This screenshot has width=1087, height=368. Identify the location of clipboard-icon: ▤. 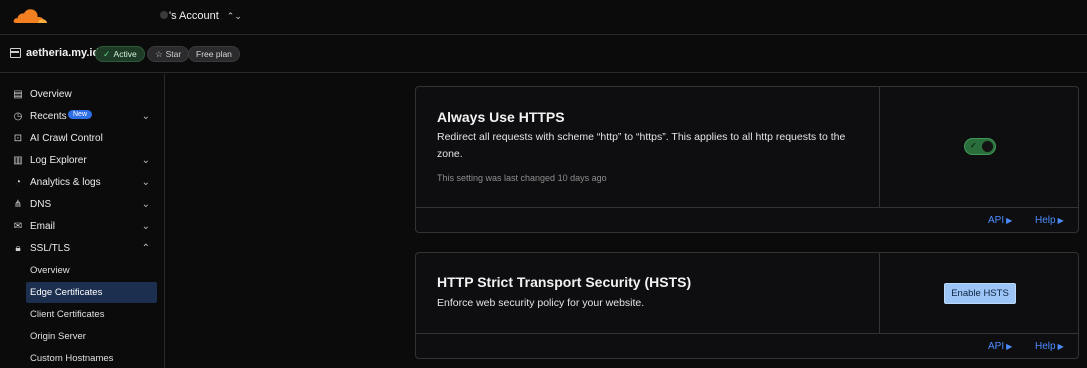
(18, 94).